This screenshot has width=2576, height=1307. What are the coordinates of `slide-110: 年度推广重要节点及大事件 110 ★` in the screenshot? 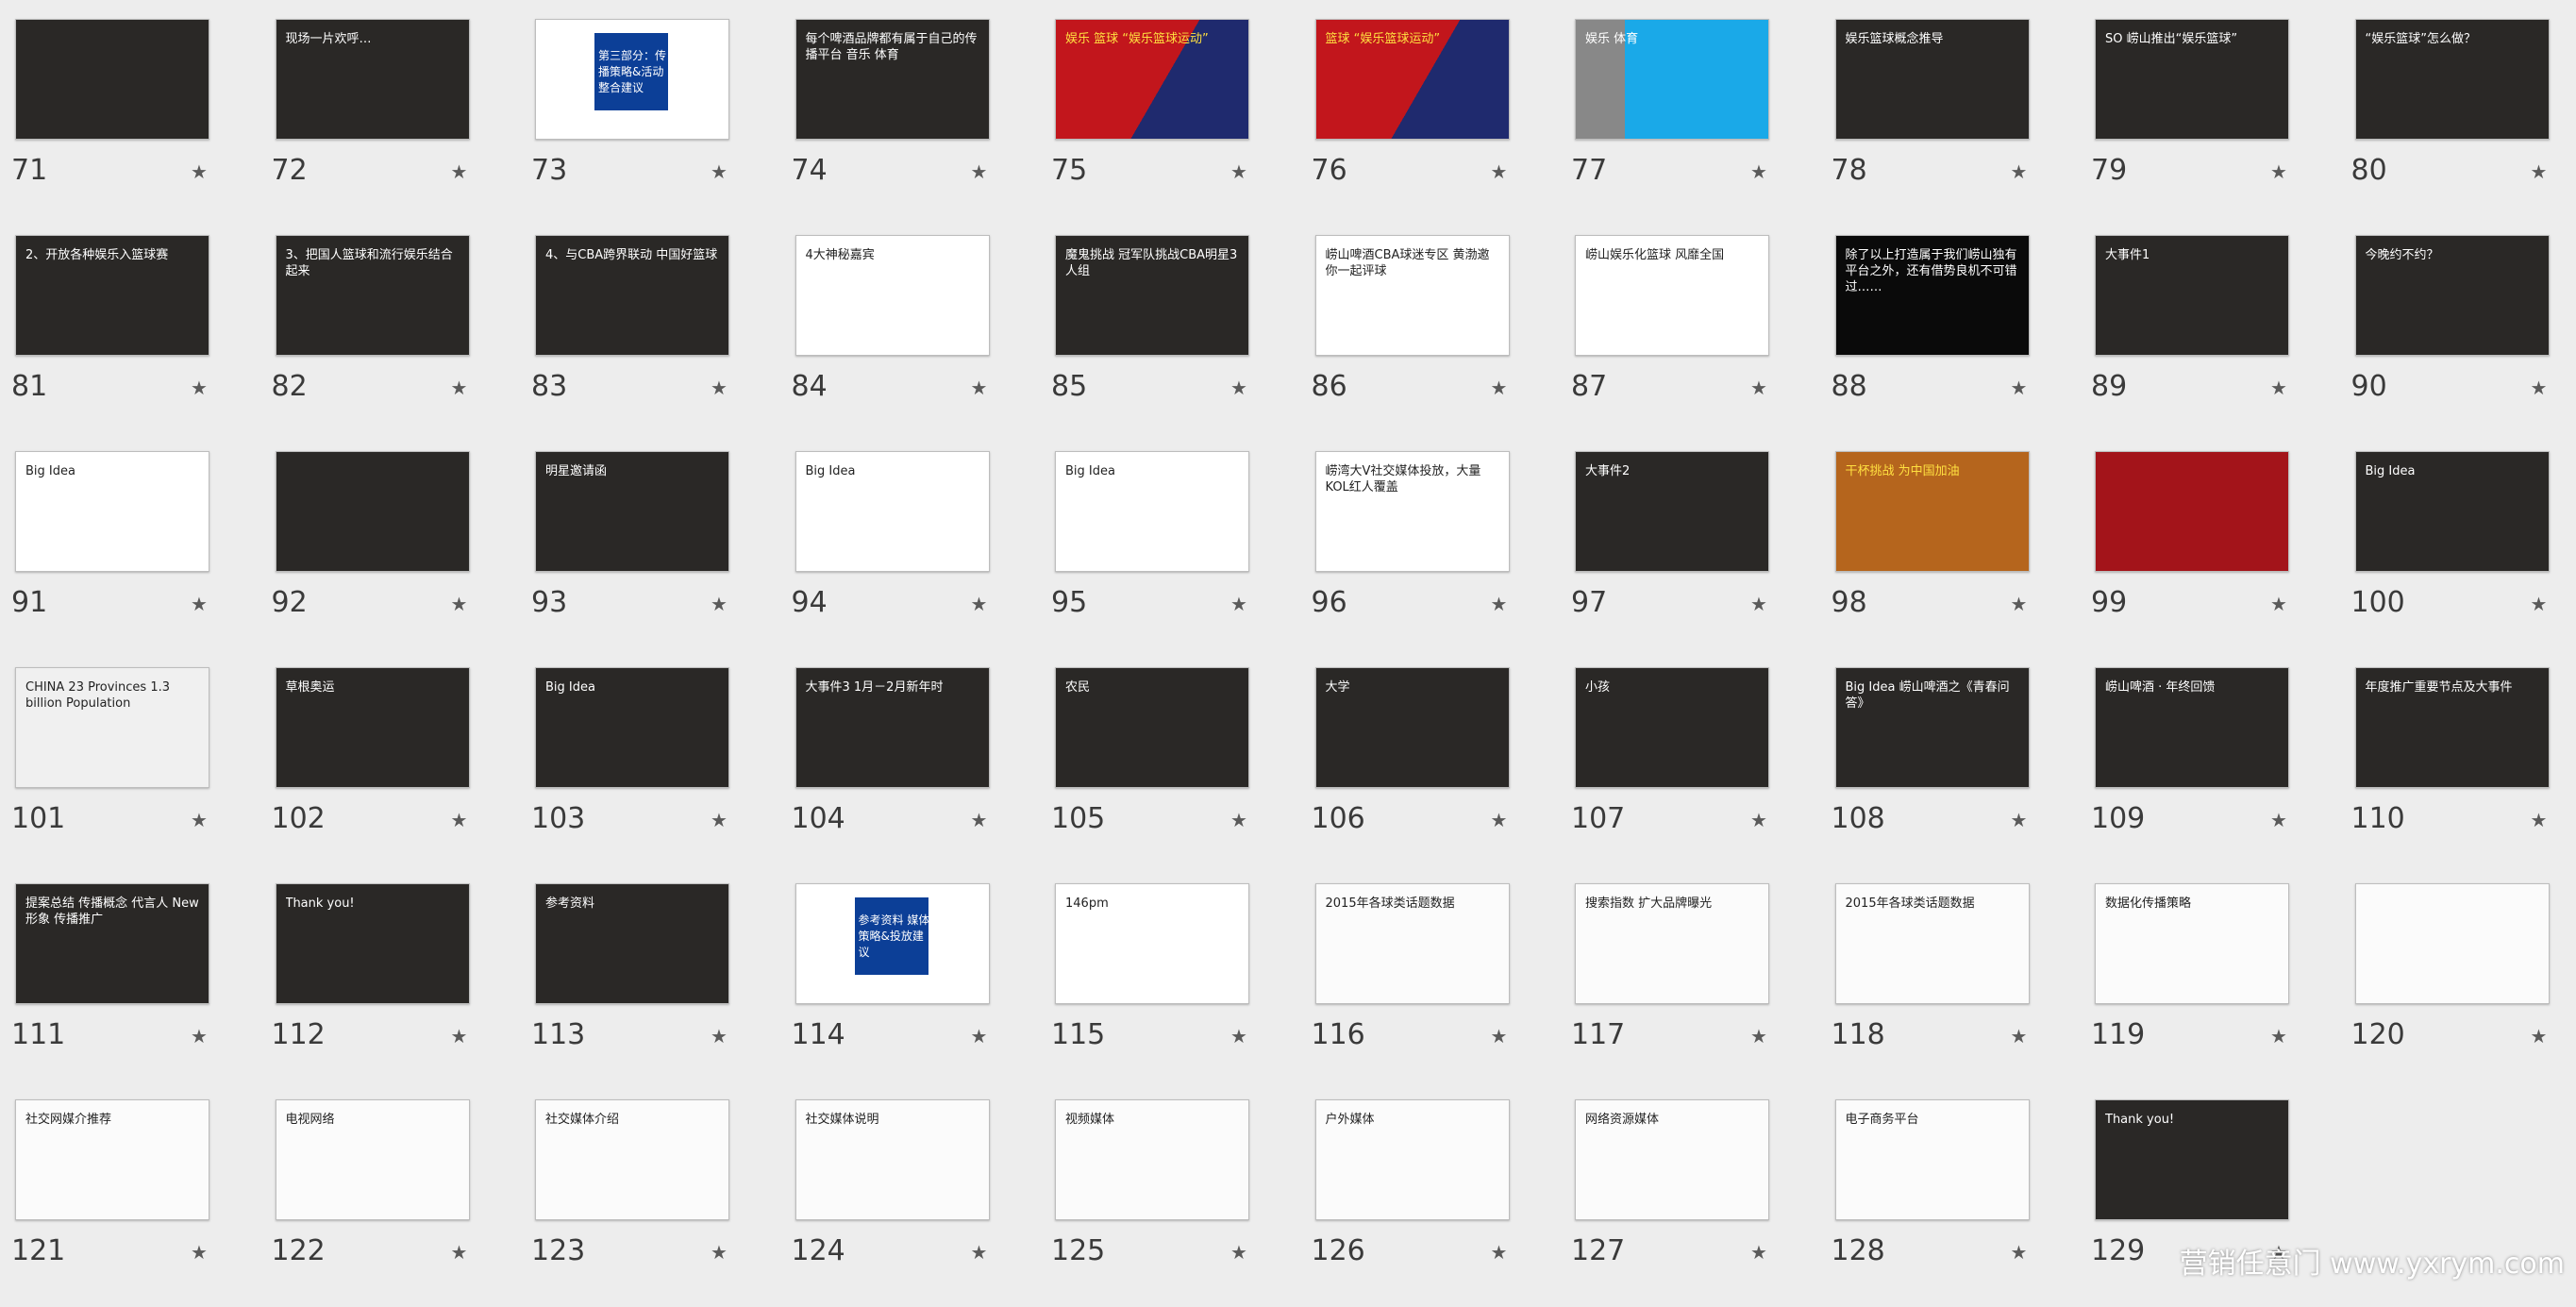 It's located at (2450, 771).